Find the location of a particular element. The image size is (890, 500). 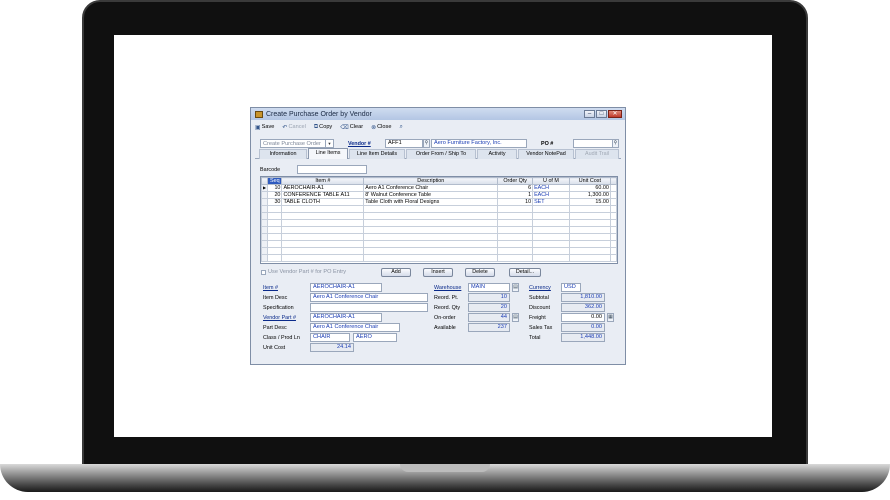

insert-button: Insert is located at coordinates (438, 272).